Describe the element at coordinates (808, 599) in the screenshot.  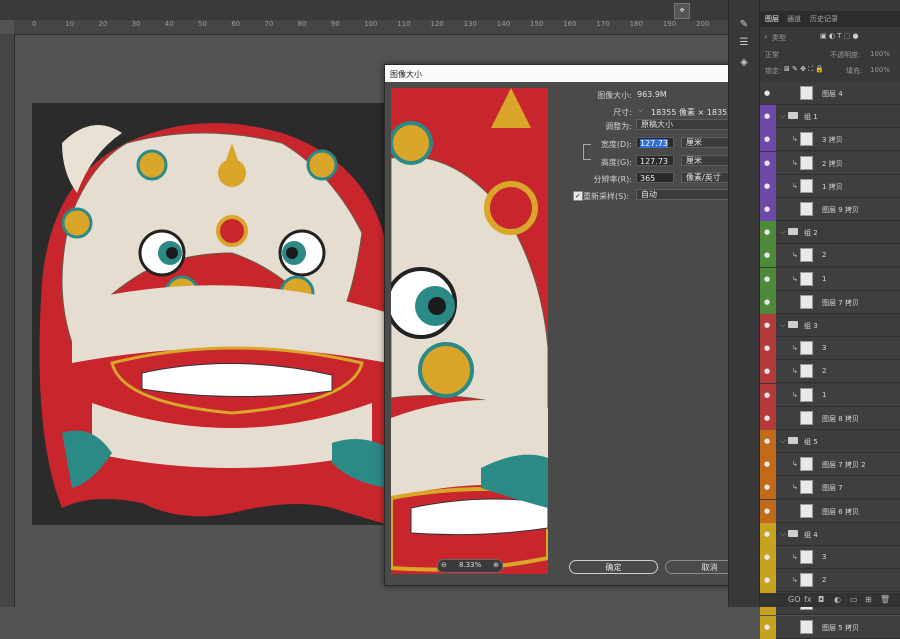
I see `fx-icon: fx` at that location.